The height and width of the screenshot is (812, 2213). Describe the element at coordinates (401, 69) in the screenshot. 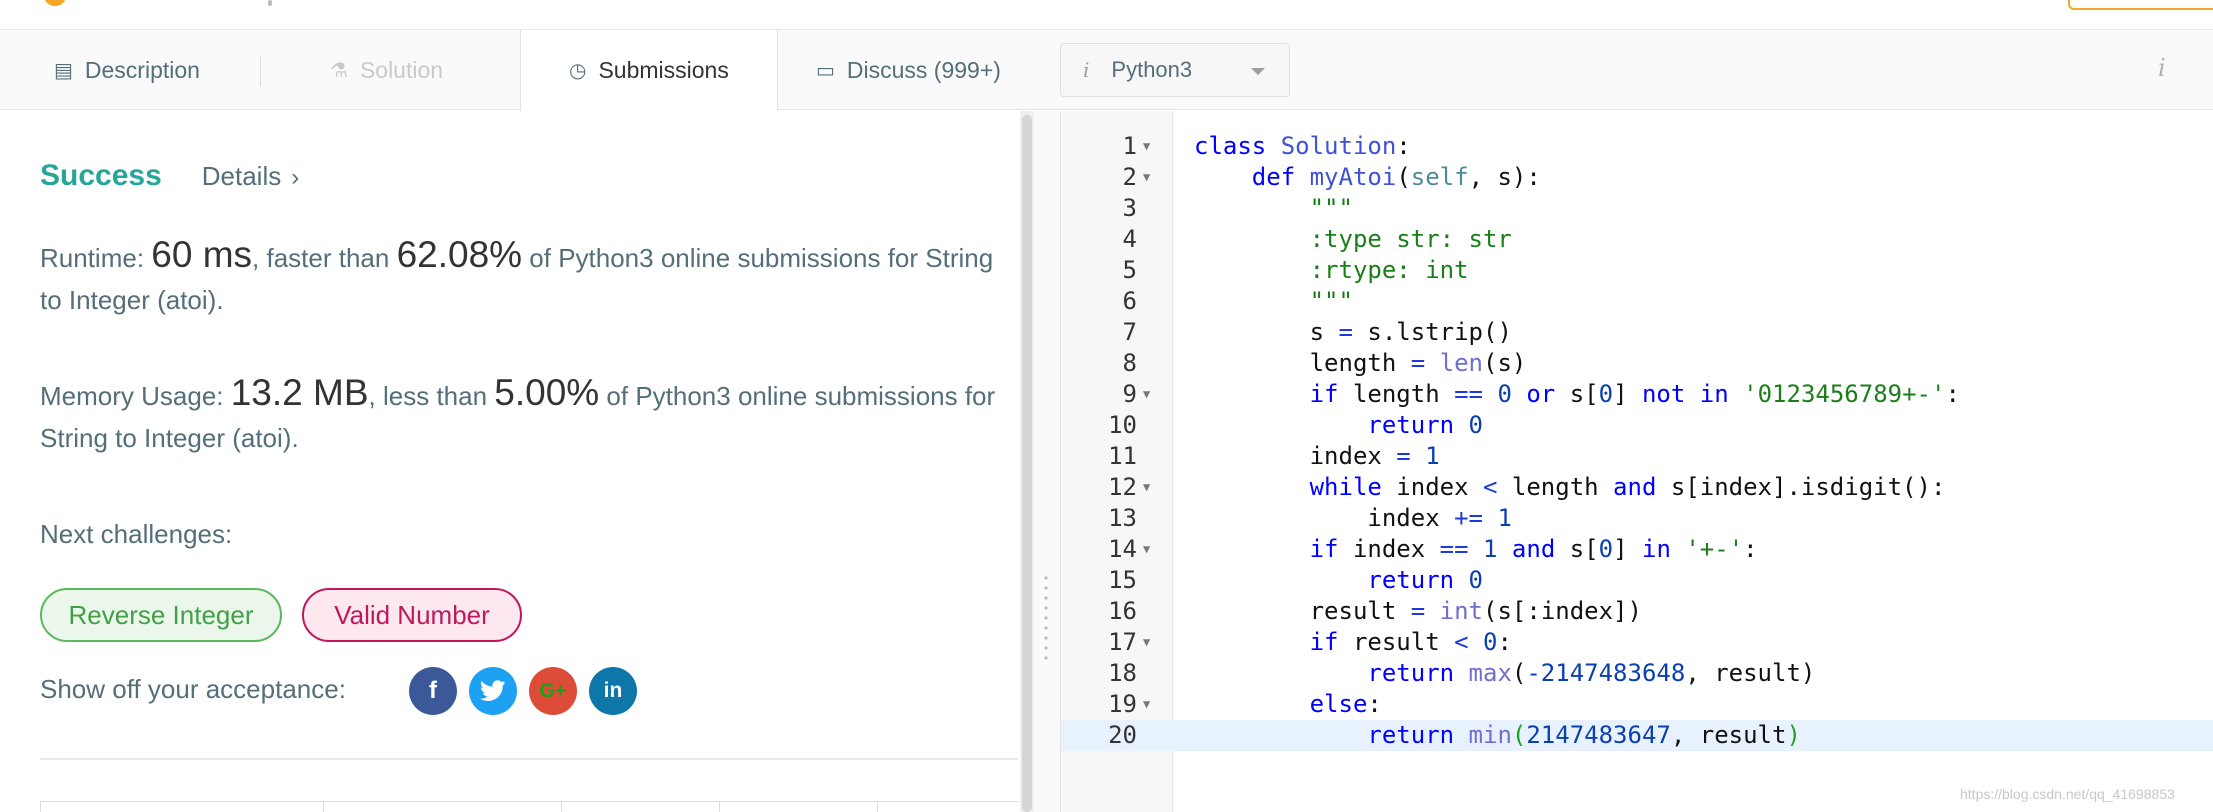

I see `tab-label: Solution` at that location.